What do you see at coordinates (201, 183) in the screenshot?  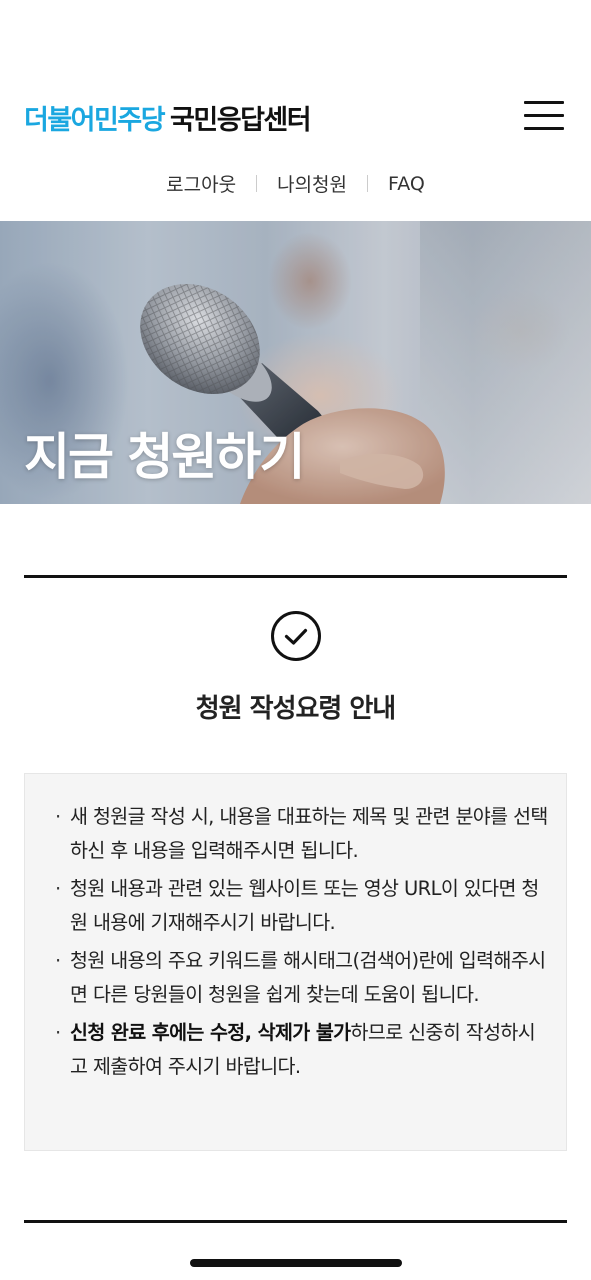 I see `logout-link: 로그아웃` at bounding box center [201, 183].